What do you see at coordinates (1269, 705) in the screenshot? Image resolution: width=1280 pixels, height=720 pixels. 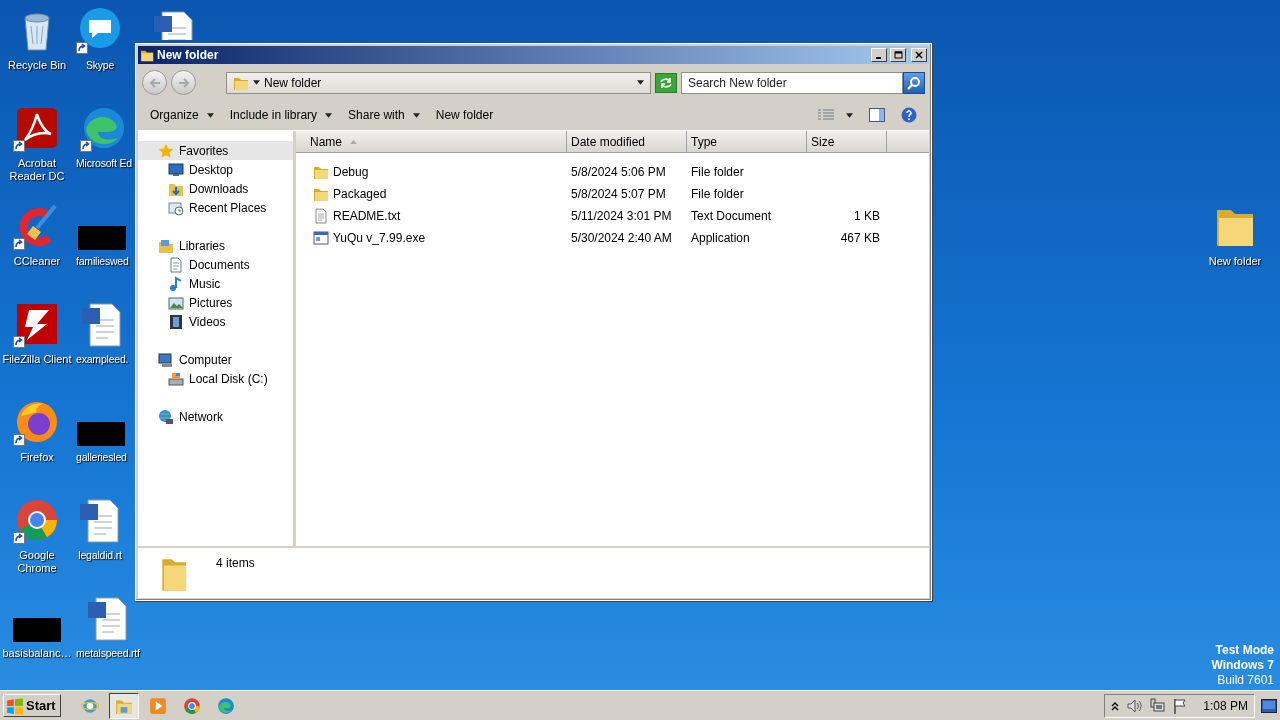 I see `show-desktop-icon` at bounding box center [1269, 705].